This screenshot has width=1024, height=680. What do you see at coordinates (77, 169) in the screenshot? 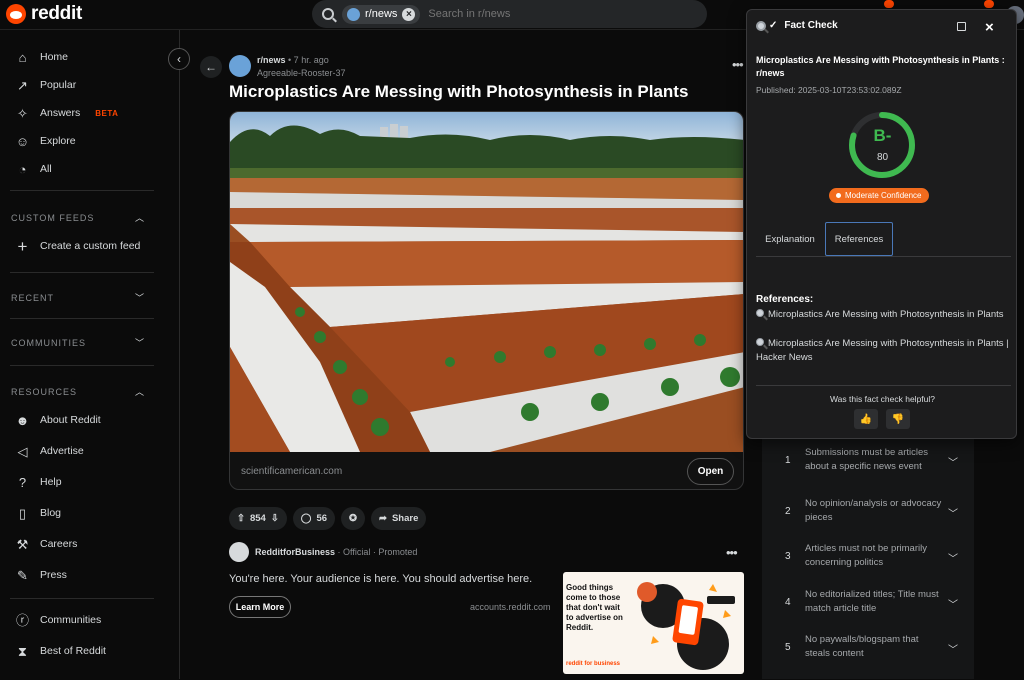
I see `sidebar-item-all: ◔ All` at bounding box center [77, 169].